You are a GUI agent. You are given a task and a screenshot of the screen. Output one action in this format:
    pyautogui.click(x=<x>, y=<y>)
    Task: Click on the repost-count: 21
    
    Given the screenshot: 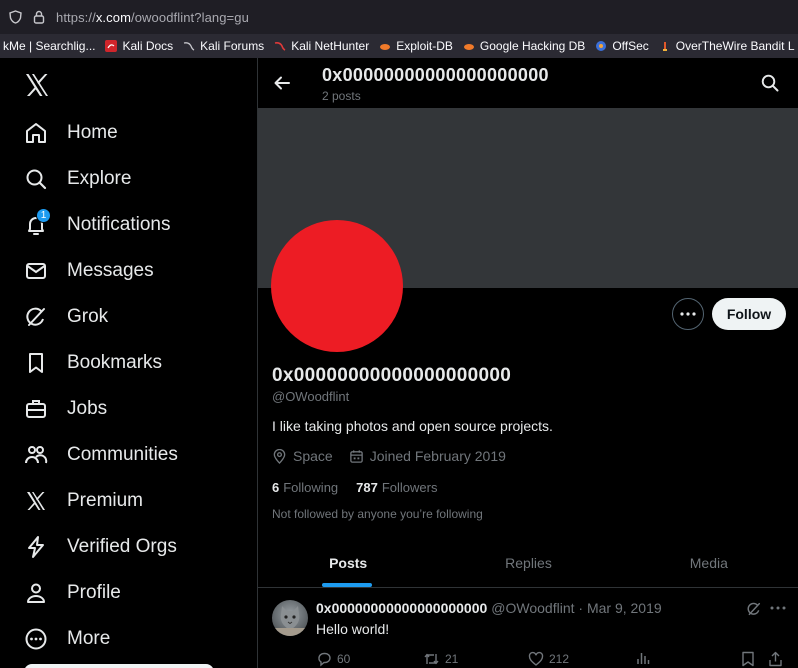 What is the action you would take?
    pyautogui.click(x=452, y=659)
    